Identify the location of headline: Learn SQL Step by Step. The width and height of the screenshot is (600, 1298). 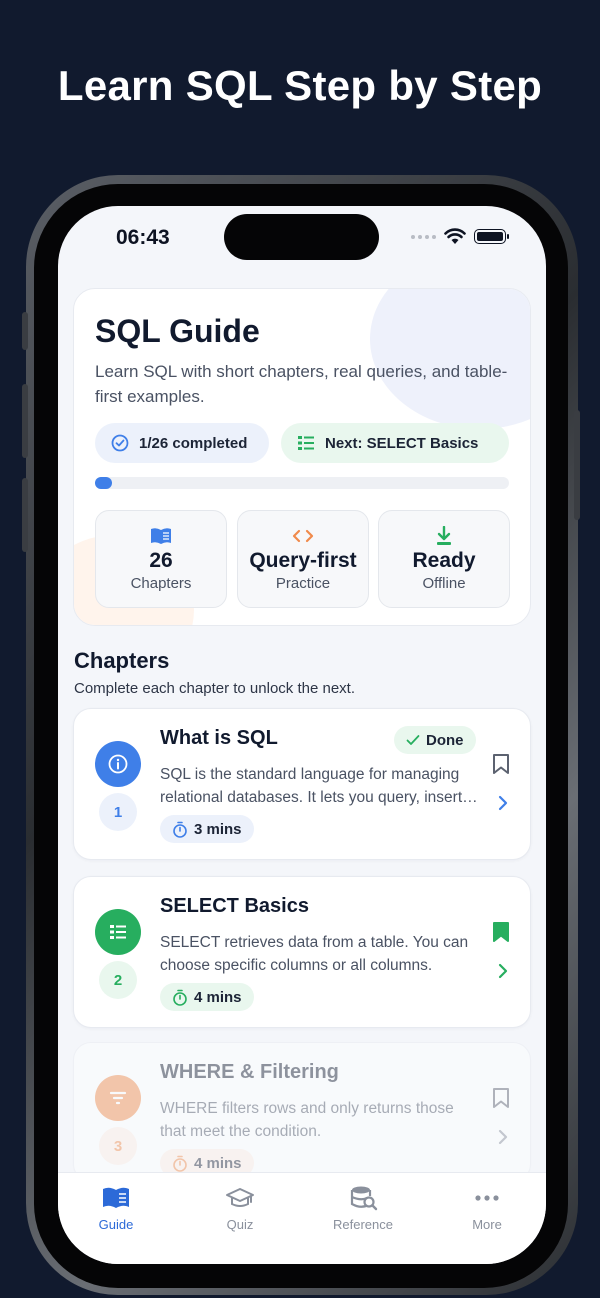
(300, 85).